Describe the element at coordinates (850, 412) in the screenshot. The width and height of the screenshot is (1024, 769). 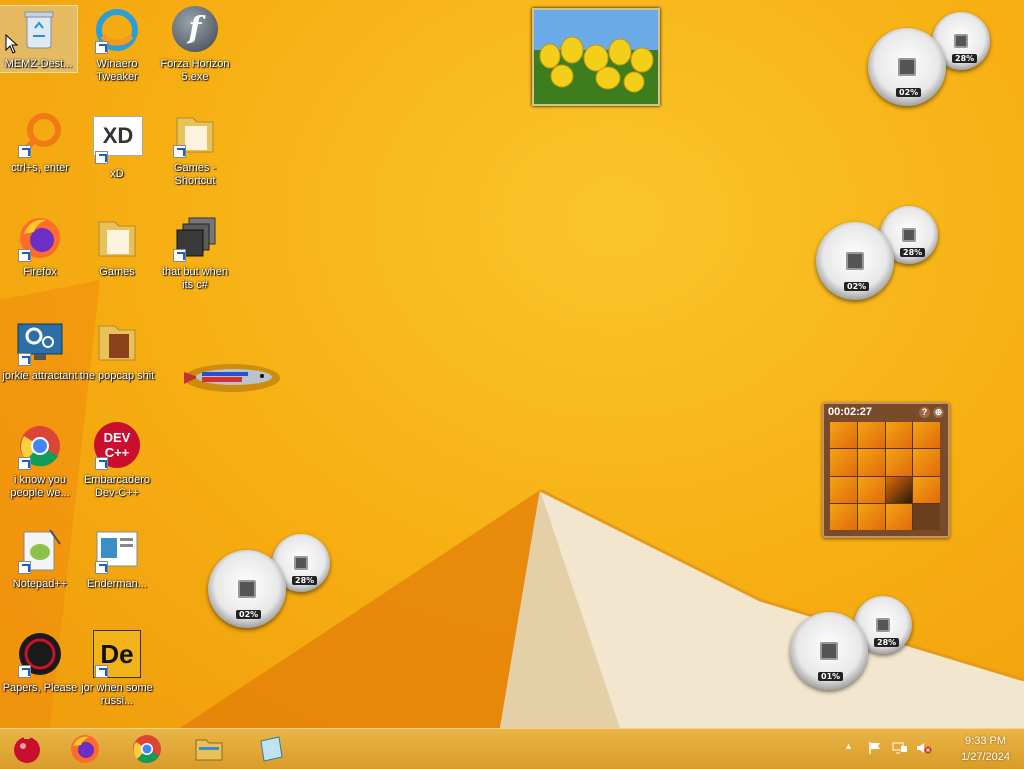
I see `puzzle-timer: 00:02:27` at that location.